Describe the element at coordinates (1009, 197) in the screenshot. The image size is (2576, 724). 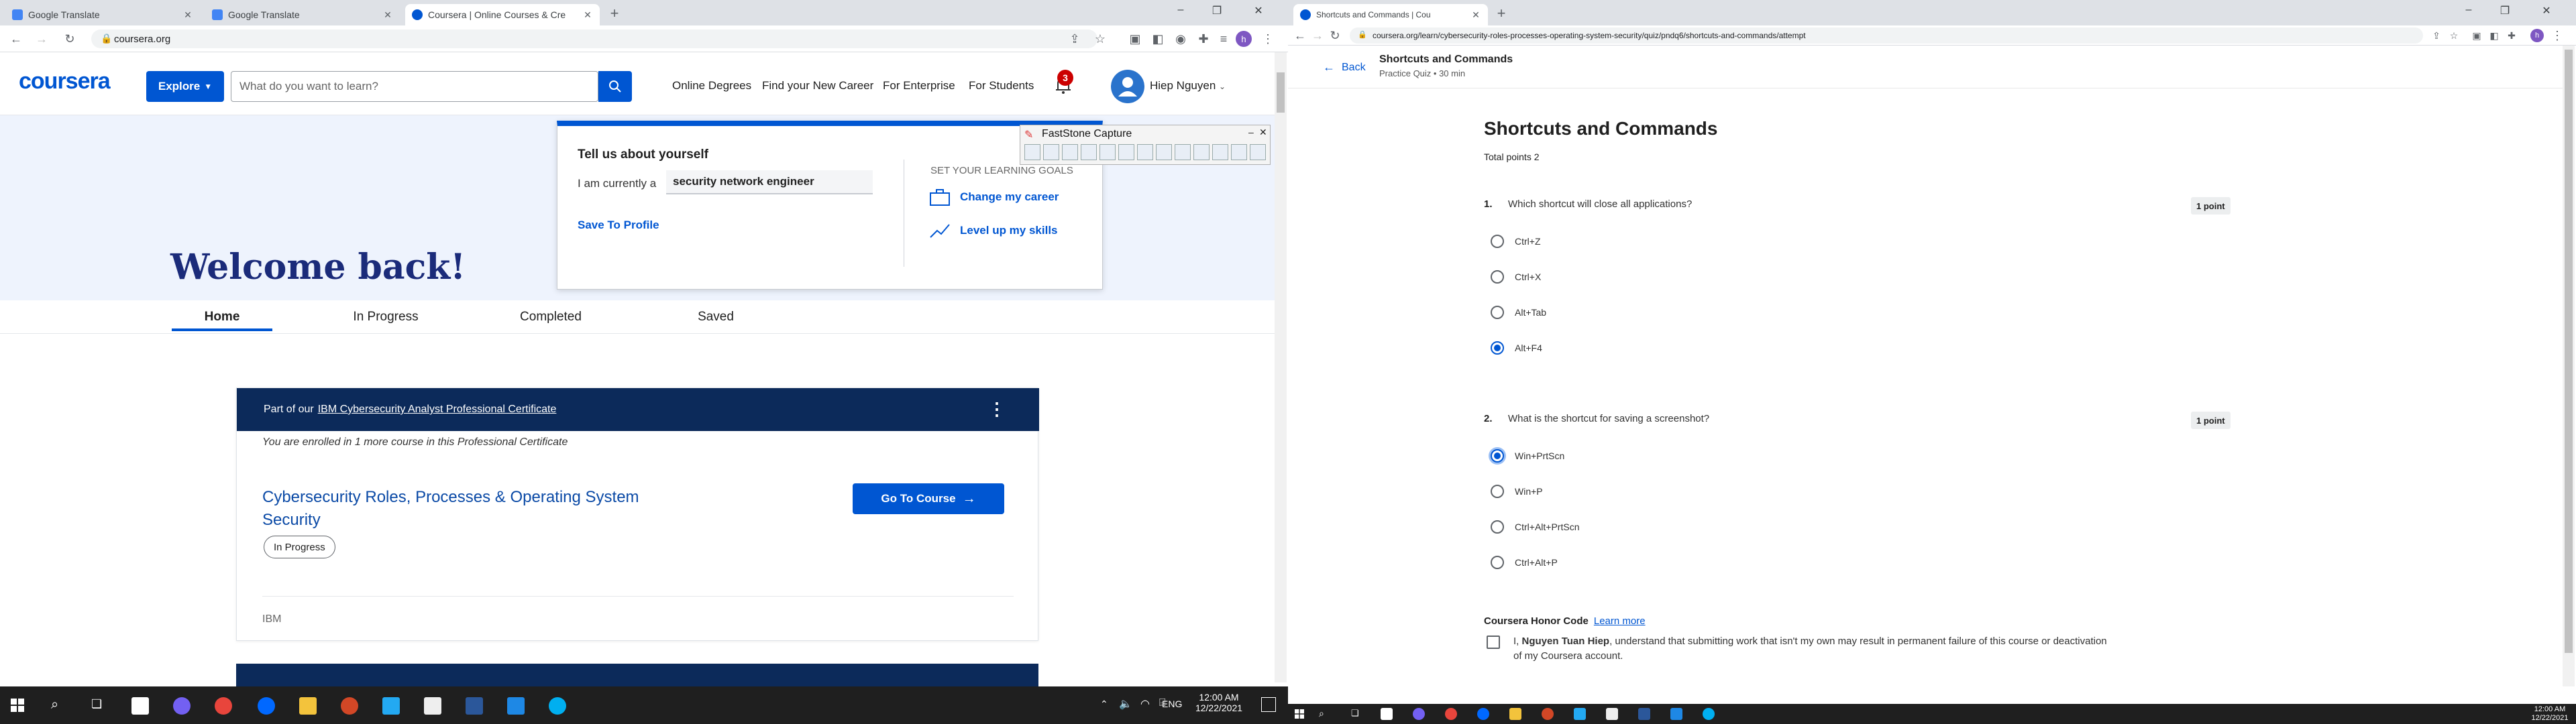
I see `change-career-link: Change my career` at that location.